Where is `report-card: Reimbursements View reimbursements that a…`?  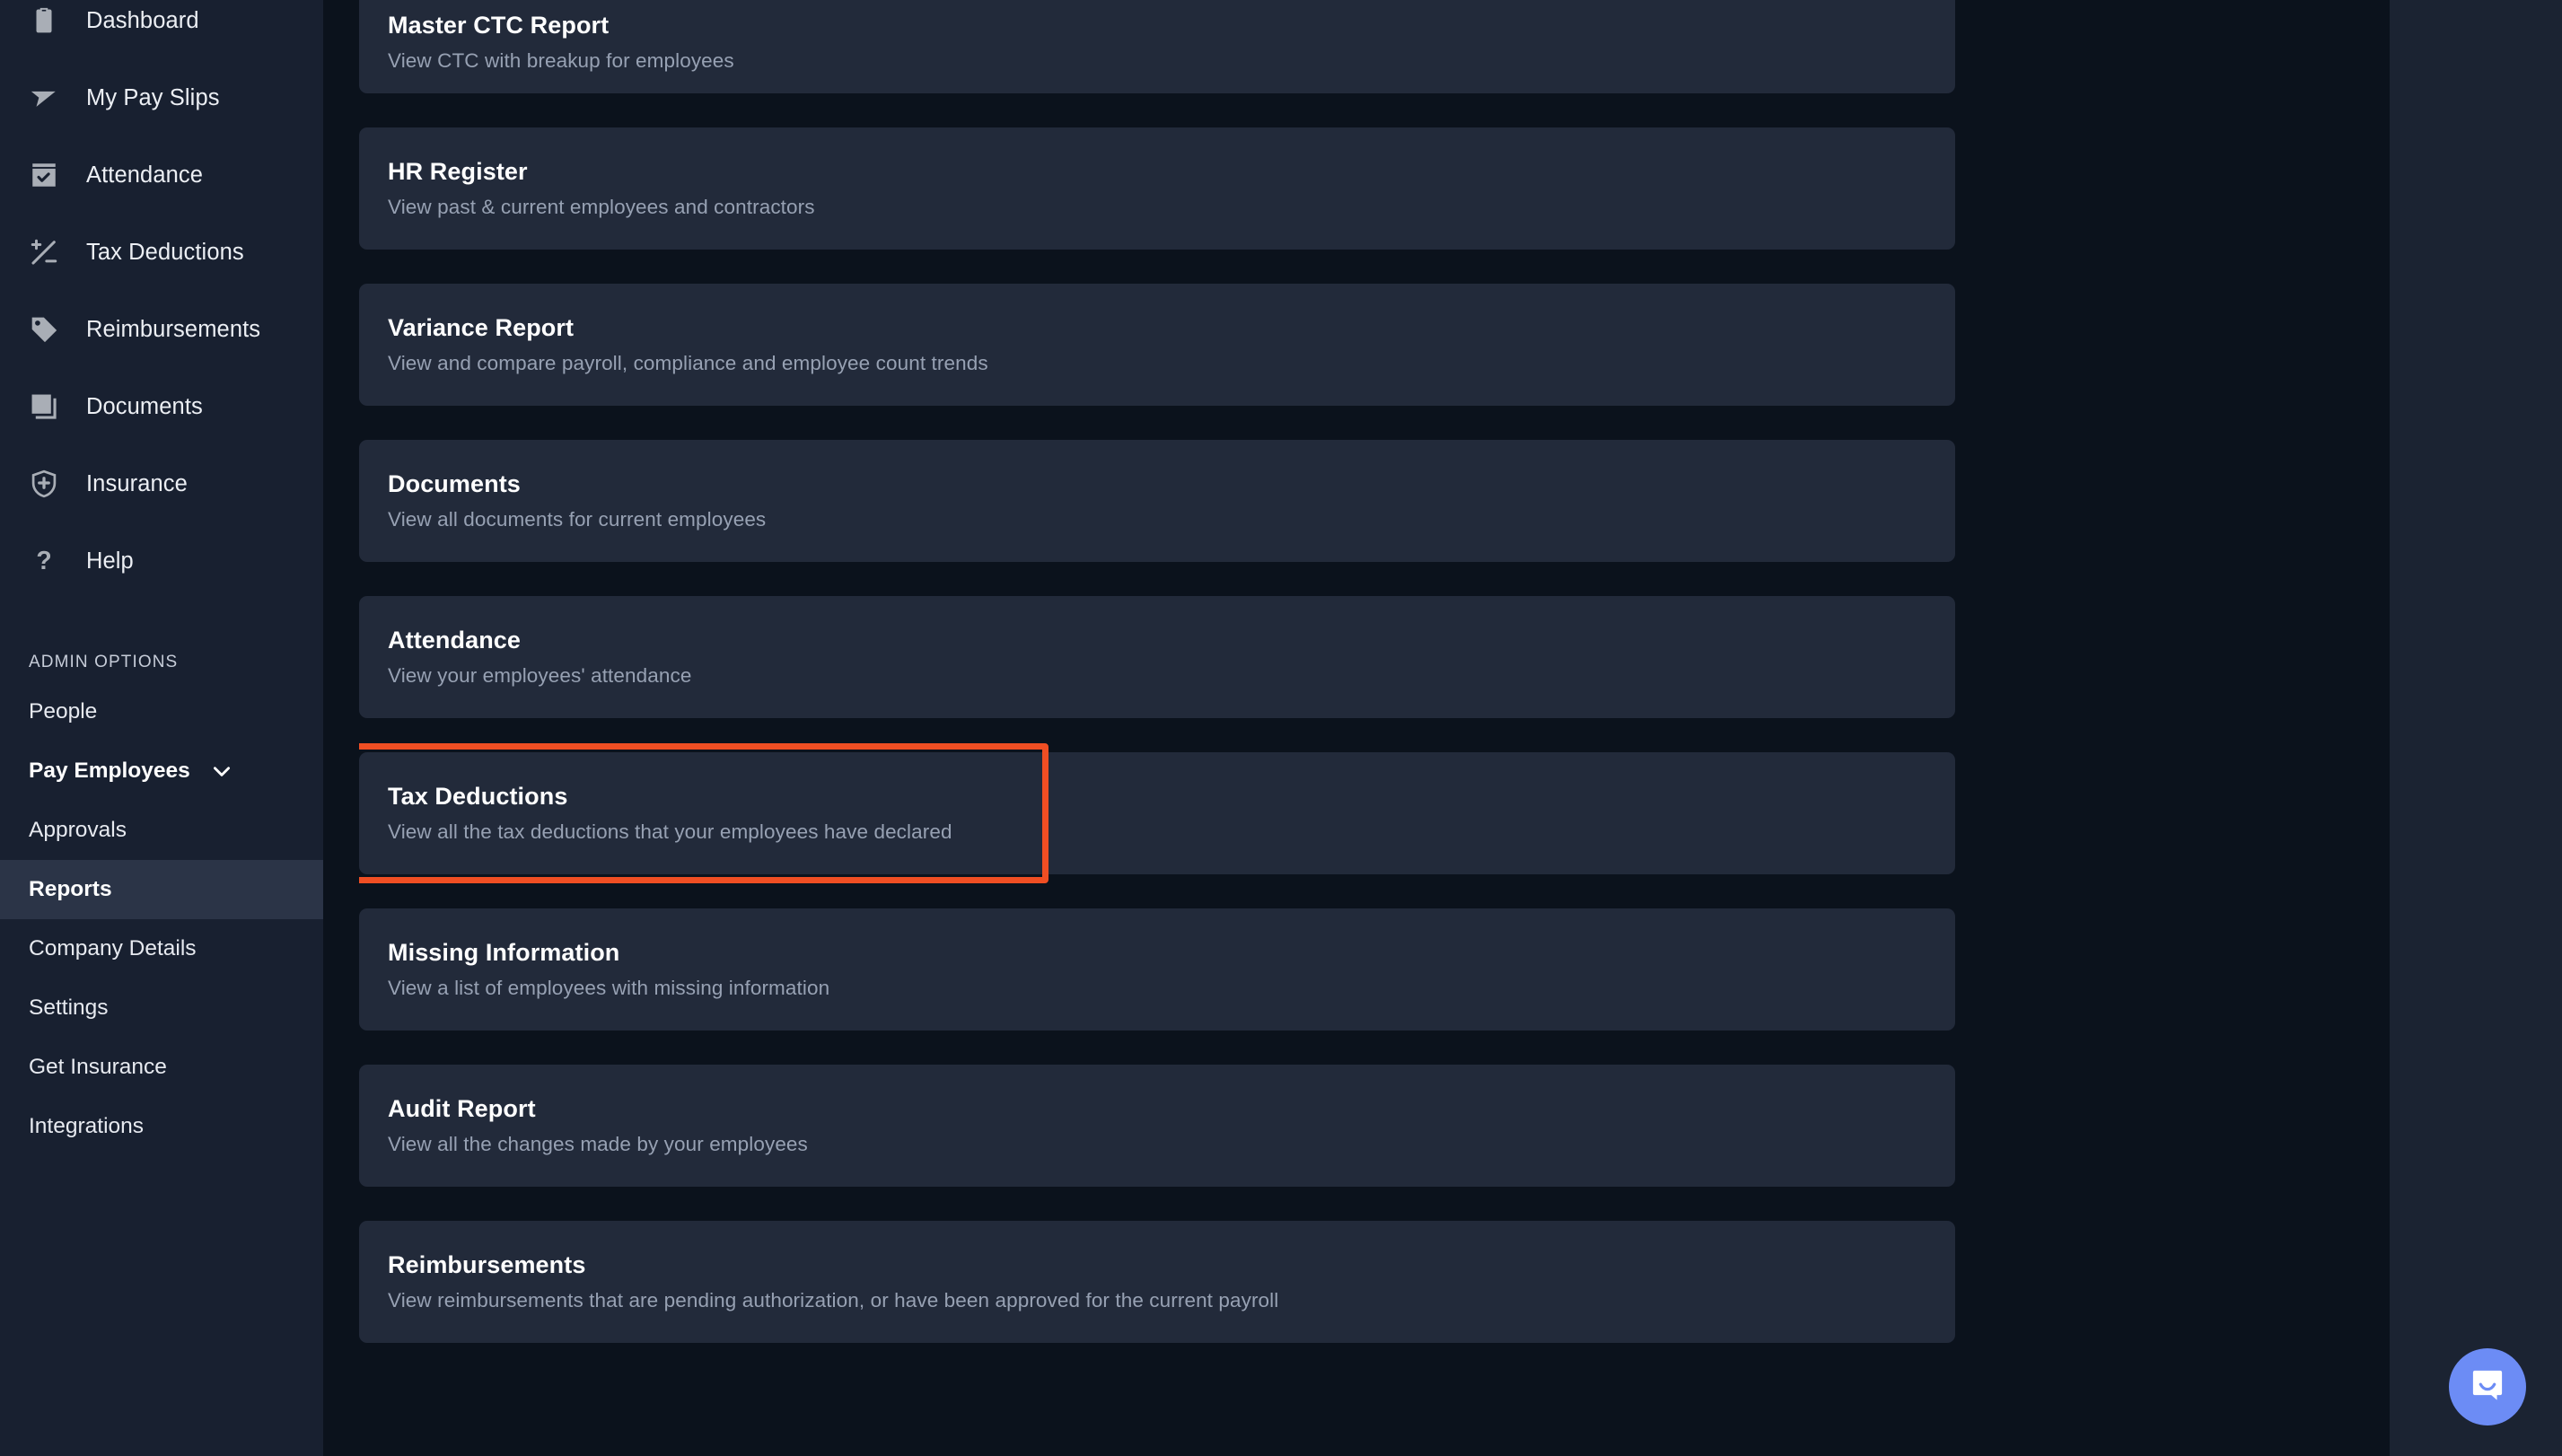
report-card: Reimbursements View reimbursements that a… is located at coordinates (1157, 1282).